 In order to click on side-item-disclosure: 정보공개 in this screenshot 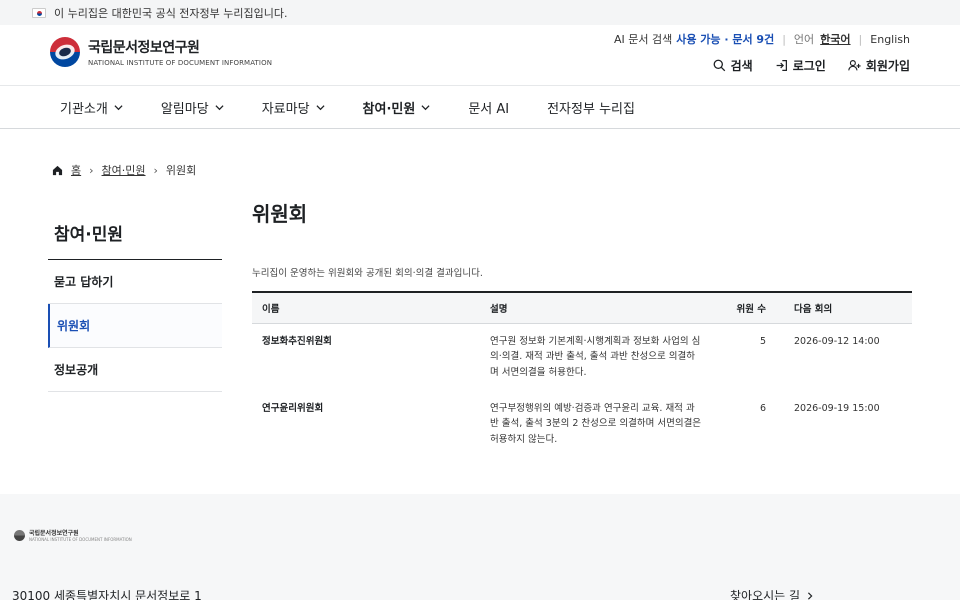, I will do `click(135, 370)`.